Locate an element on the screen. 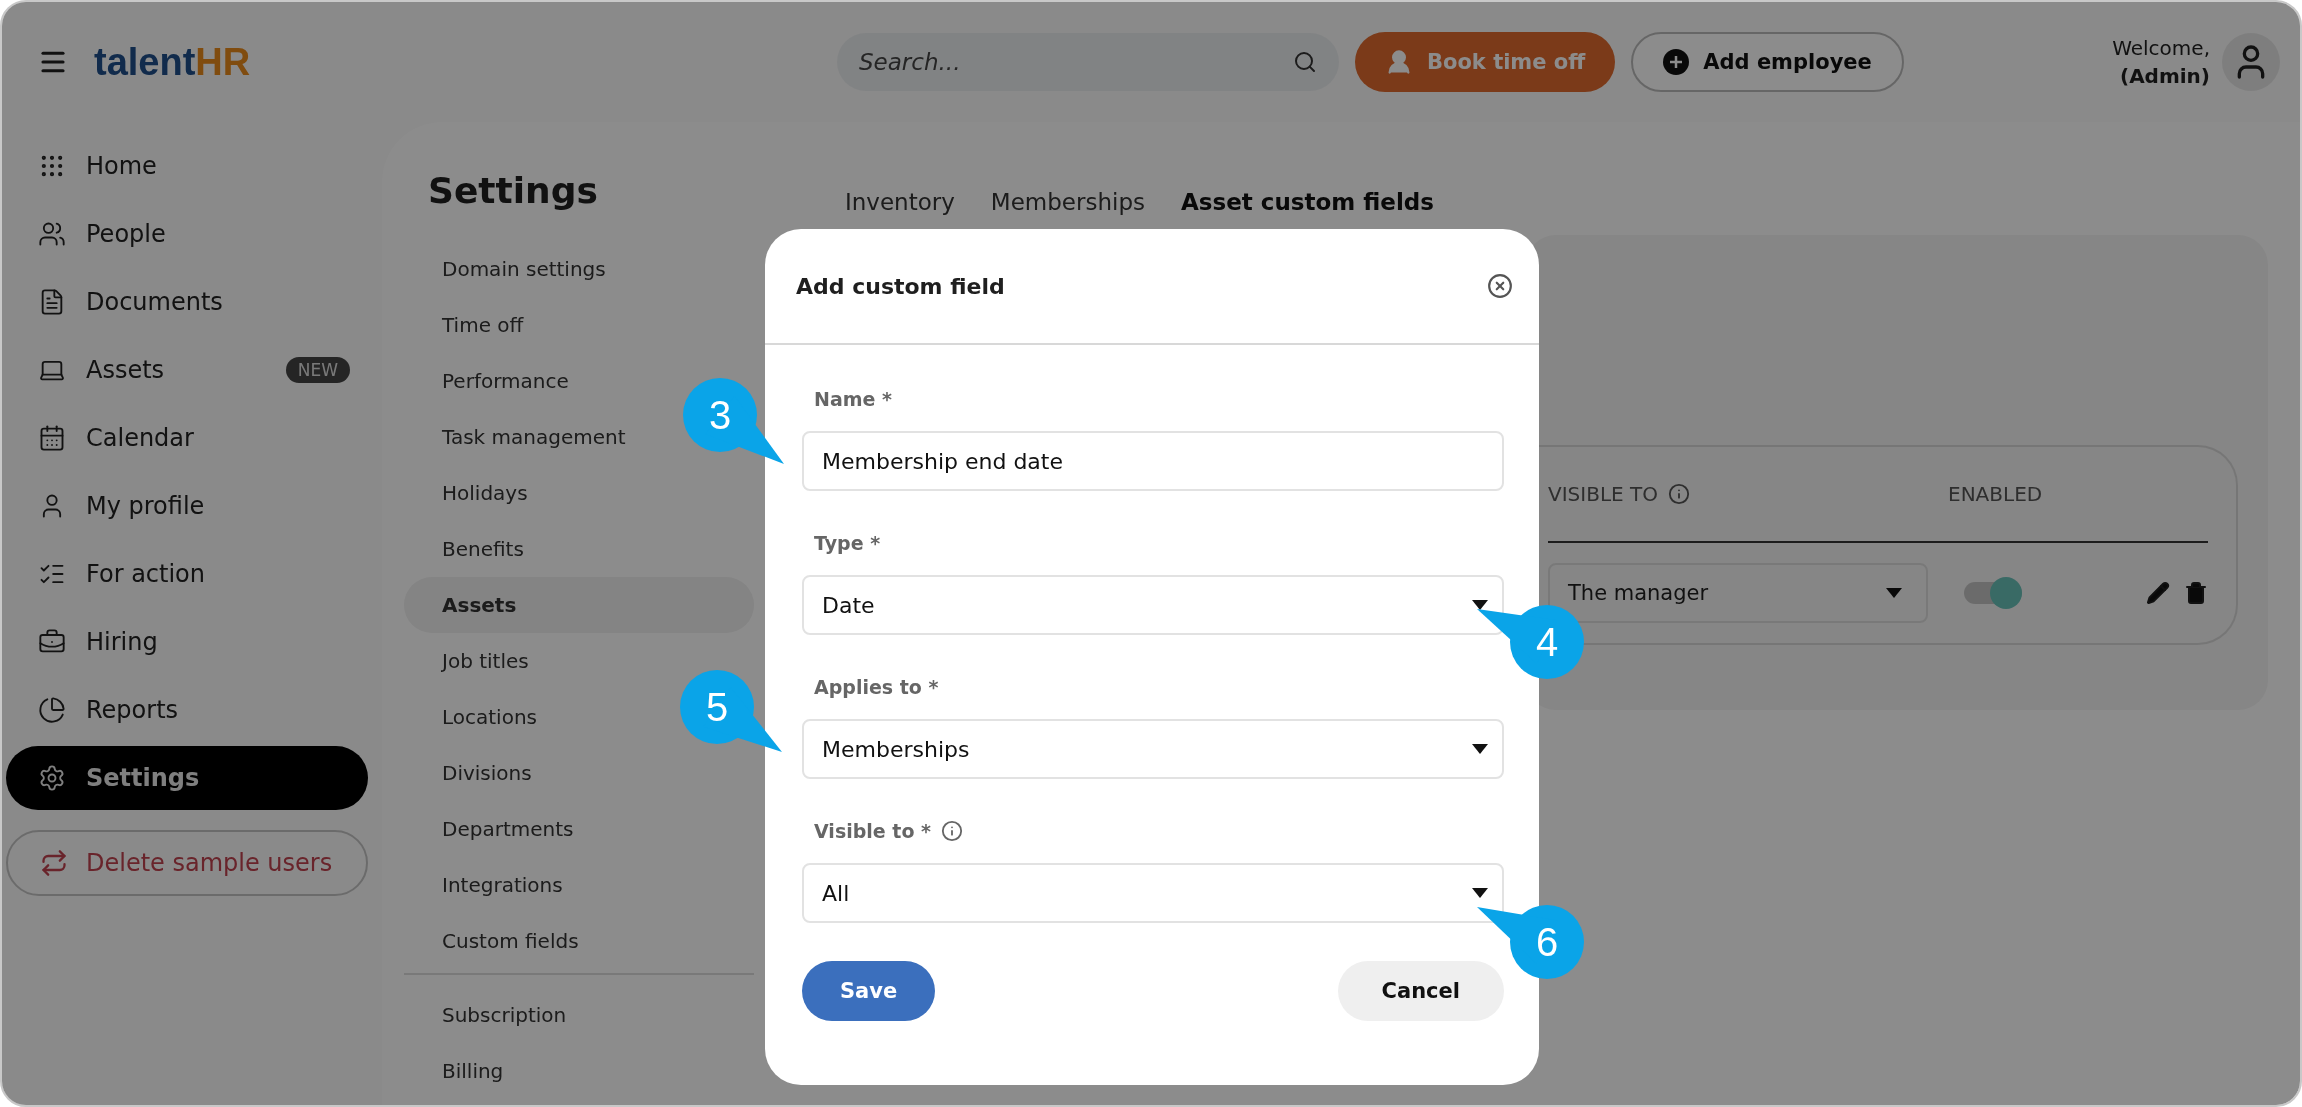  logo: talentHR is located at coordinates (173, 62).